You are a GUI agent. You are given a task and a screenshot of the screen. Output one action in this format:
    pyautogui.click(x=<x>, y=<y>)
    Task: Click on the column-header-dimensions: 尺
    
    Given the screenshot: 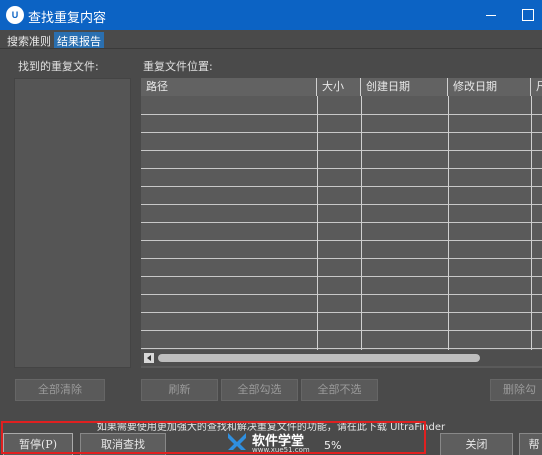 What is the action you would take?
    pyautogui.click(x=536, y=87)
    